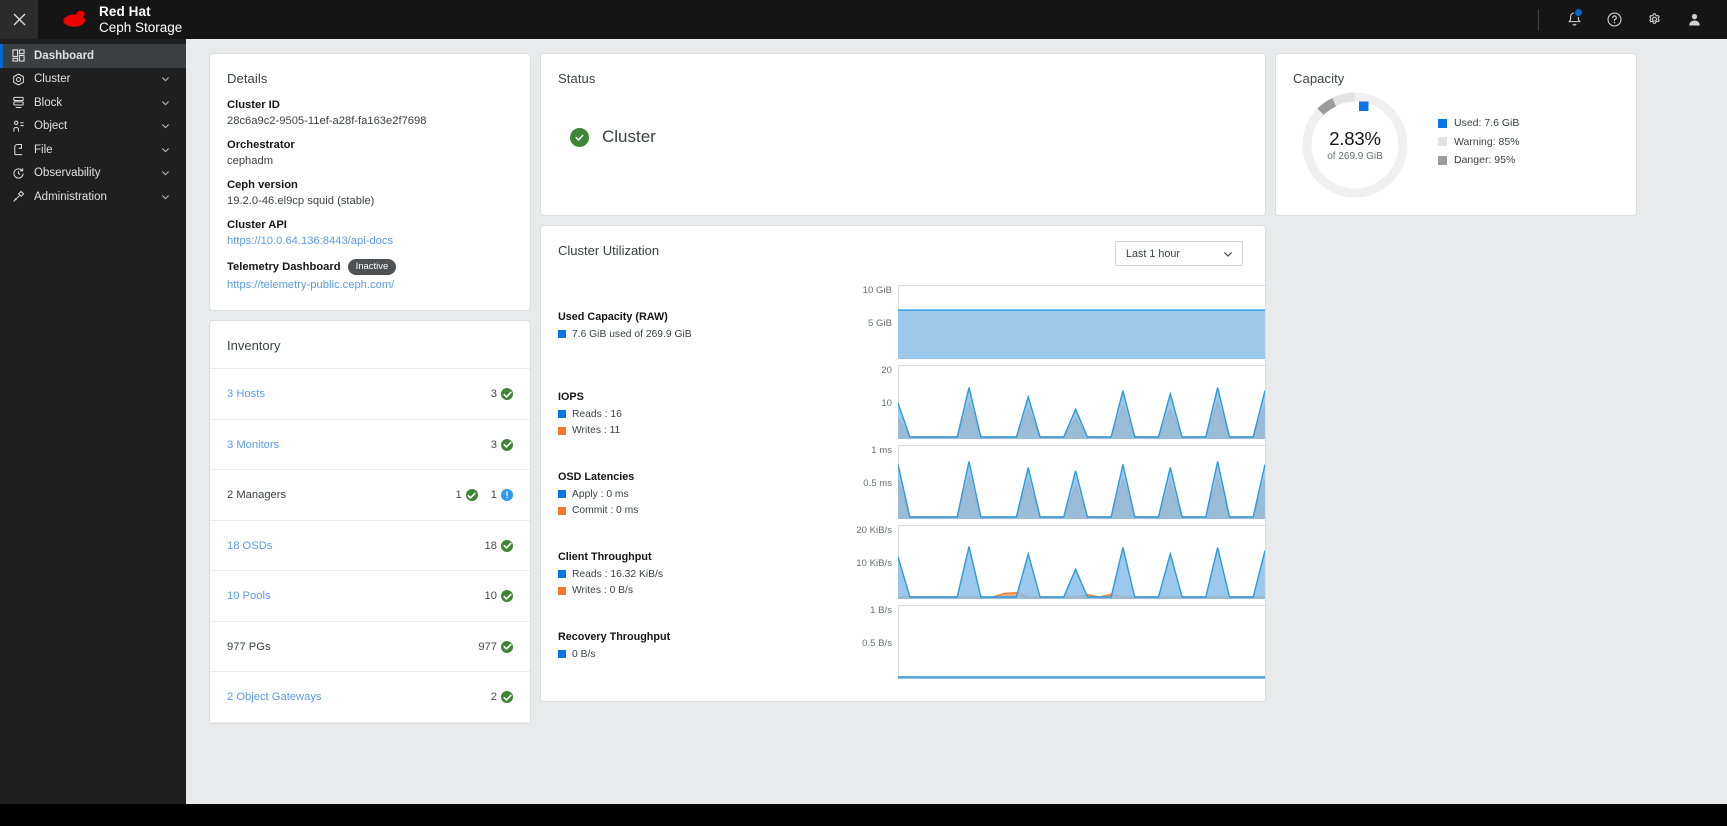 The height and width of the screenshot is (826, 1727). What do you see at coordinates (699, 334) in the screenshot?
I see `utilization-legend-item: 7.6 GiB used of 269.9 GiB` at bounding box center [699, 334].